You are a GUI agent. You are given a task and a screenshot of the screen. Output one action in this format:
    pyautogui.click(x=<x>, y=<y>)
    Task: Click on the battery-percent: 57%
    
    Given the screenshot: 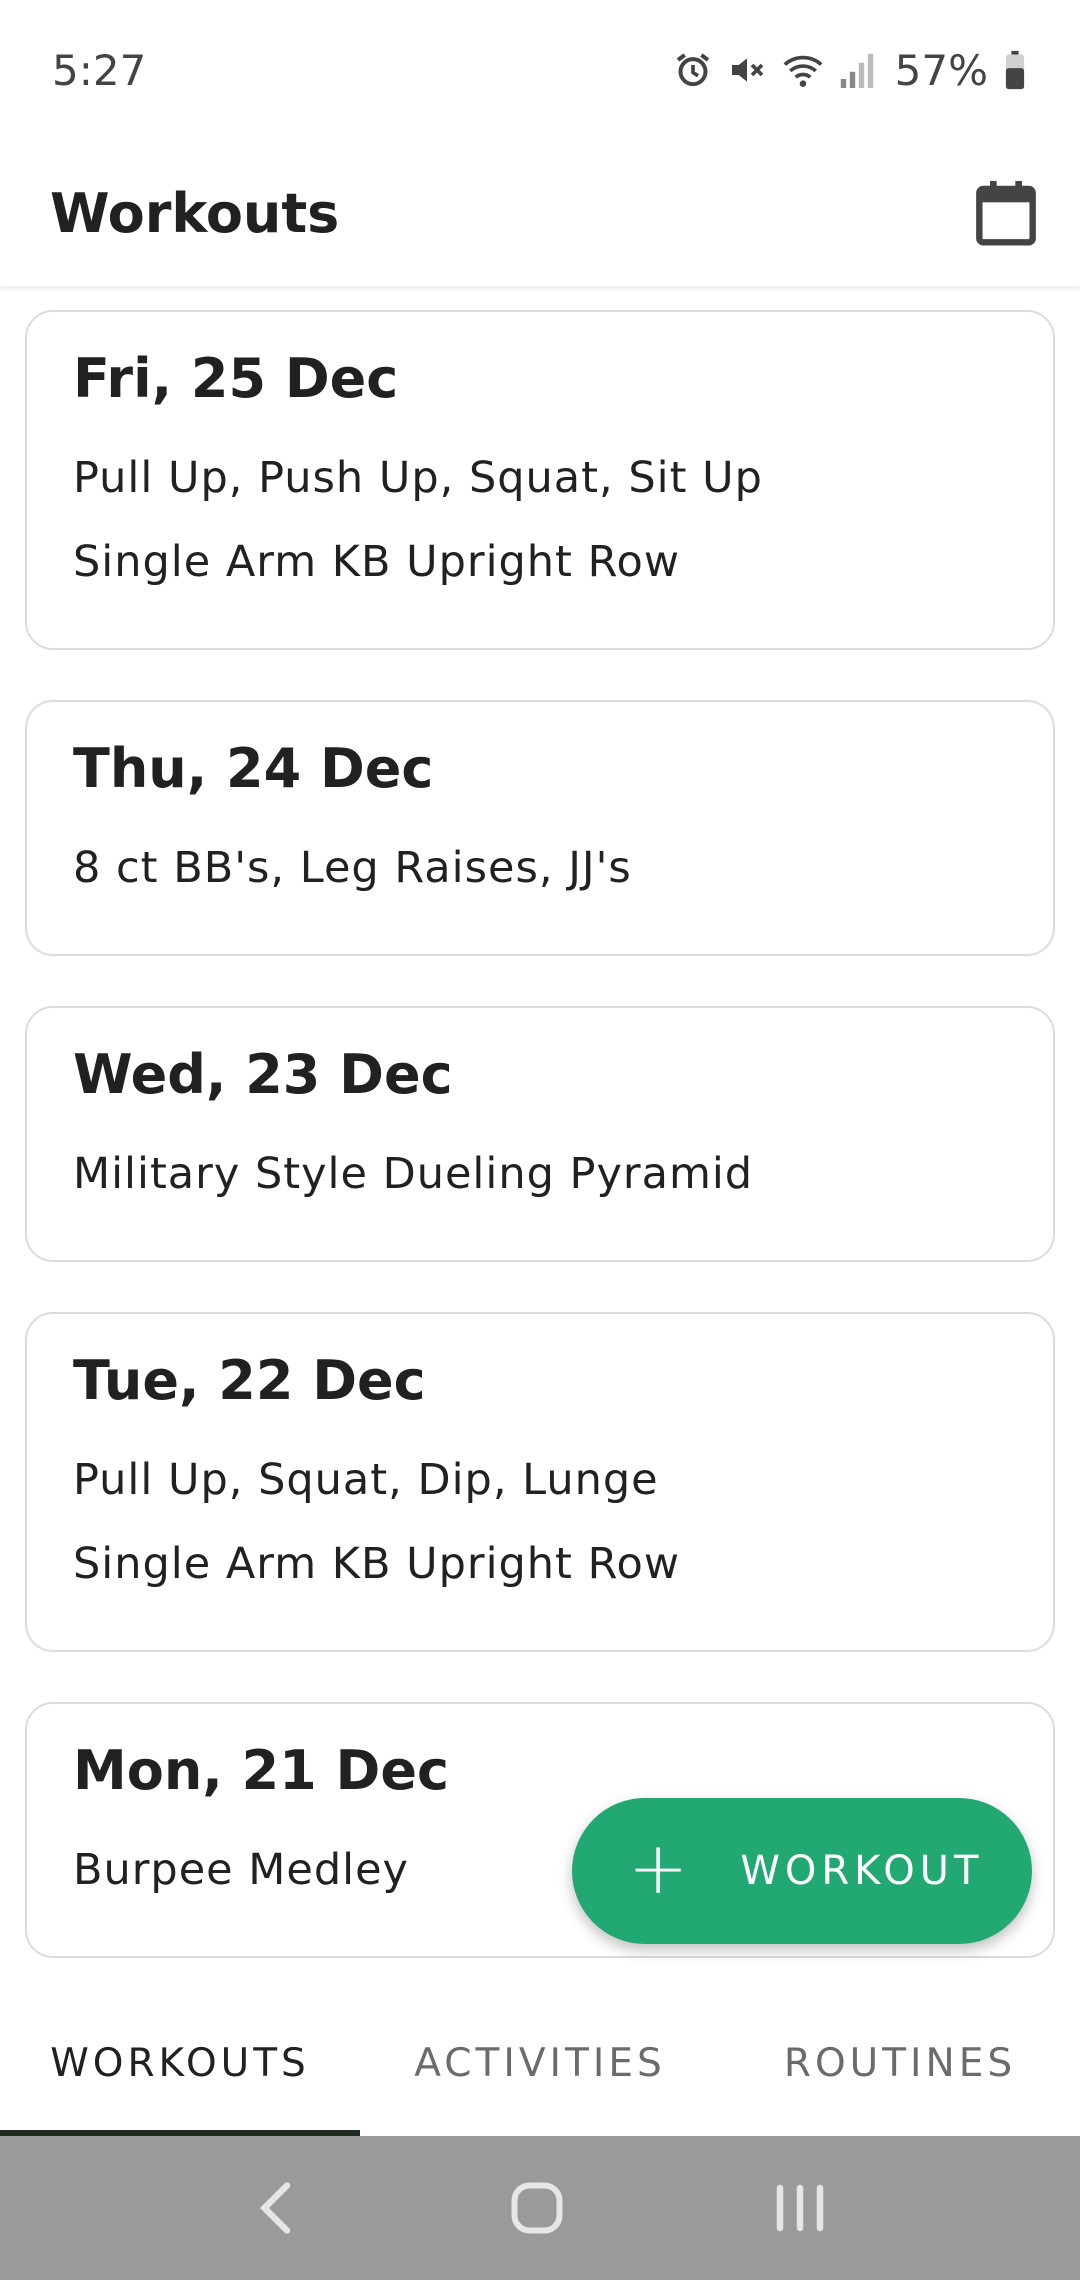 What is the action you would take?
    pyautogui.click(x=941, y=70)
    